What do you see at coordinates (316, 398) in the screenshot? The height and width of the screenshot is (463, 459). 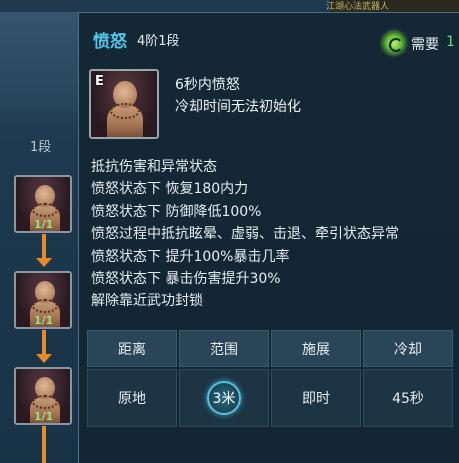 I see `value-cast: 即时` at bounding box center [316, 398].